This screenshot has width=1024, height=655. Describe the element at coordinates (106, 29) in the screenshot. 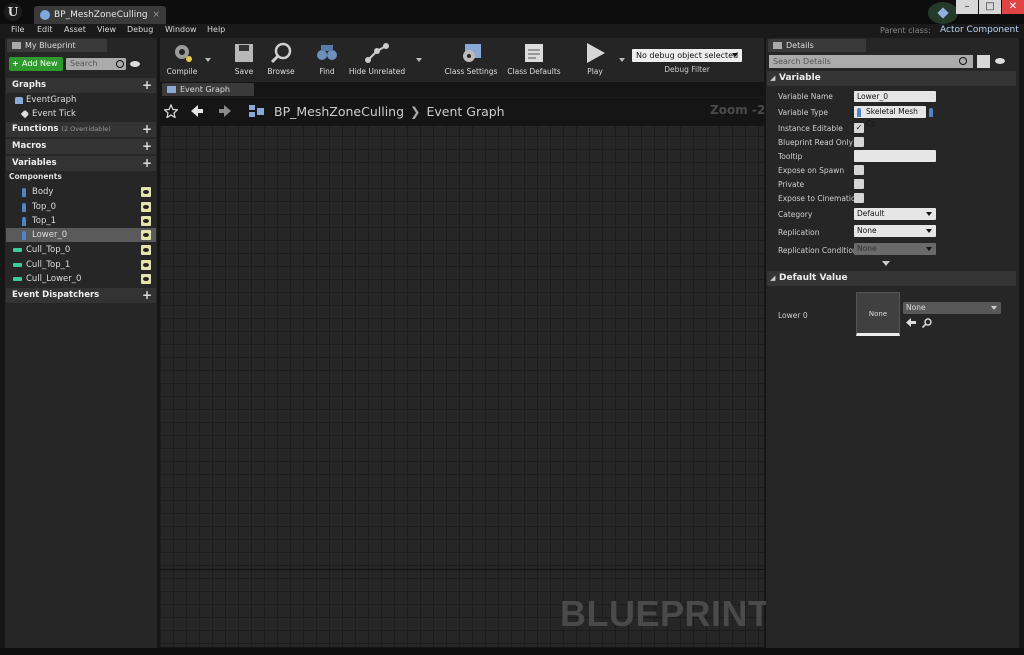

I see `menu-view: View` at that location.